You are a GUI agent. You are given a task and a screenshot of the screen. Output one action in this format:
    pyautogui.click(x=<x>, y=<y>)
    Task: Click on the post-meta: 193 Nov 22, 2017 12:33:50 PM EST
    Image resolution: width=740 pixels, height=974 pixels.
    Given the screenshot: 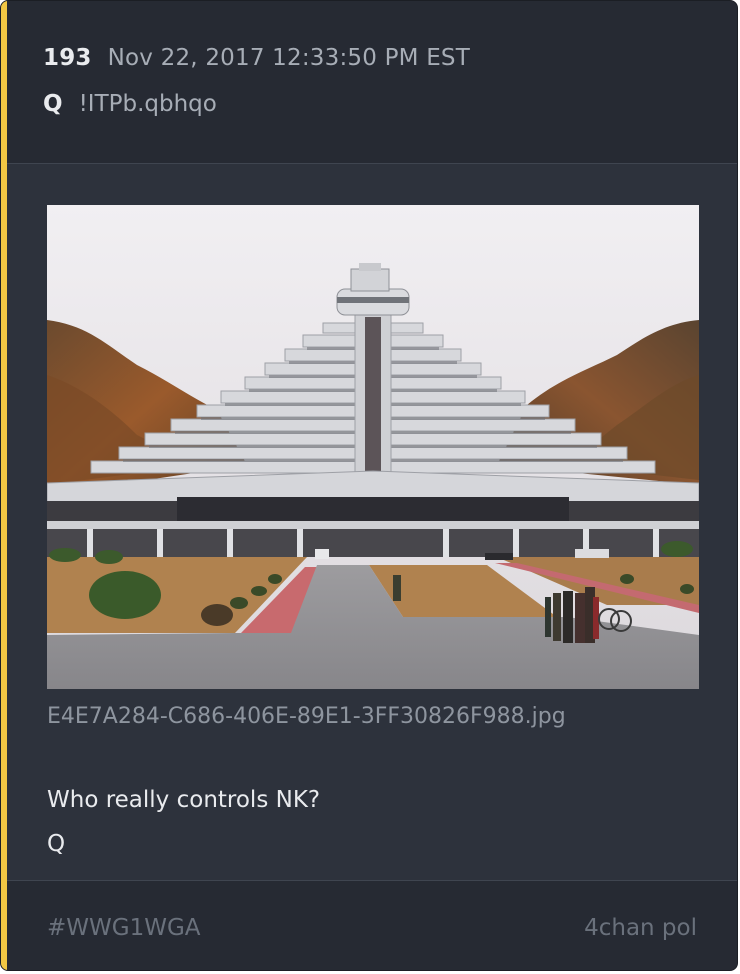 What is the action you would take?
    pyautogui.click(x=256, y=58)
    